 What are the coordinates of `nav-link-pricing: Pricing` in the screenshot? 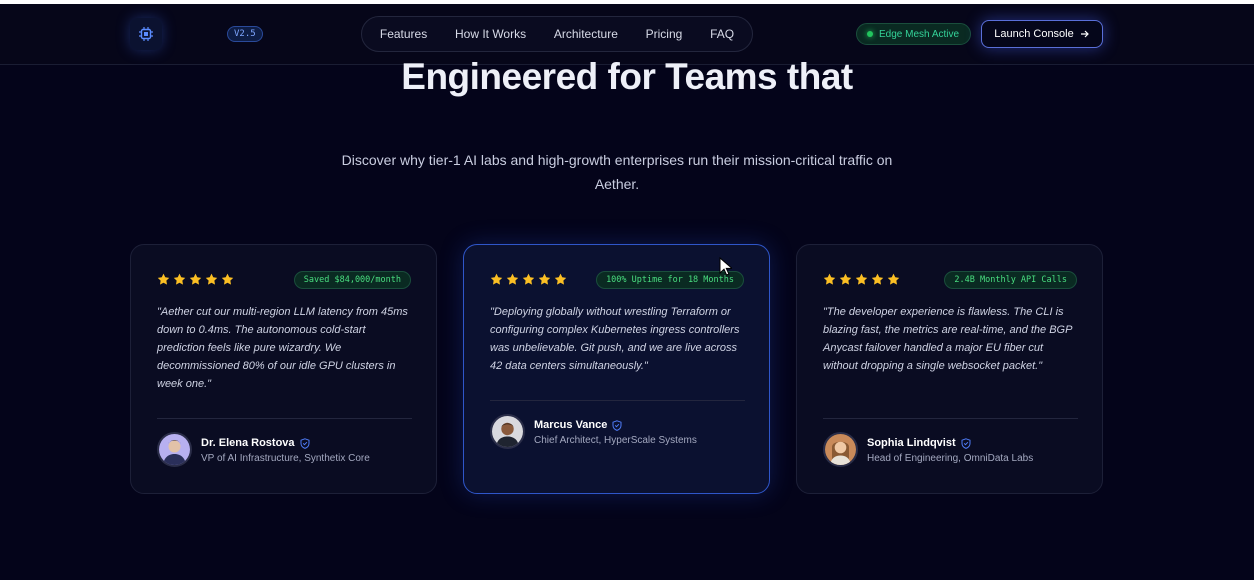 It's located at (664, 34).